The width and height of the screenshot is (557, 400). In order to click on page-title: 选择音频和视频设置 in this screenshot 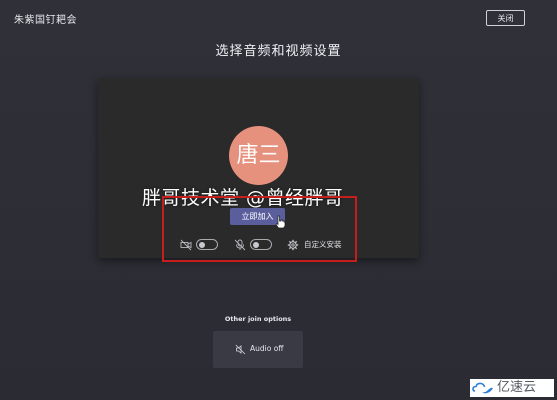, I will do `click(278, 51)`.